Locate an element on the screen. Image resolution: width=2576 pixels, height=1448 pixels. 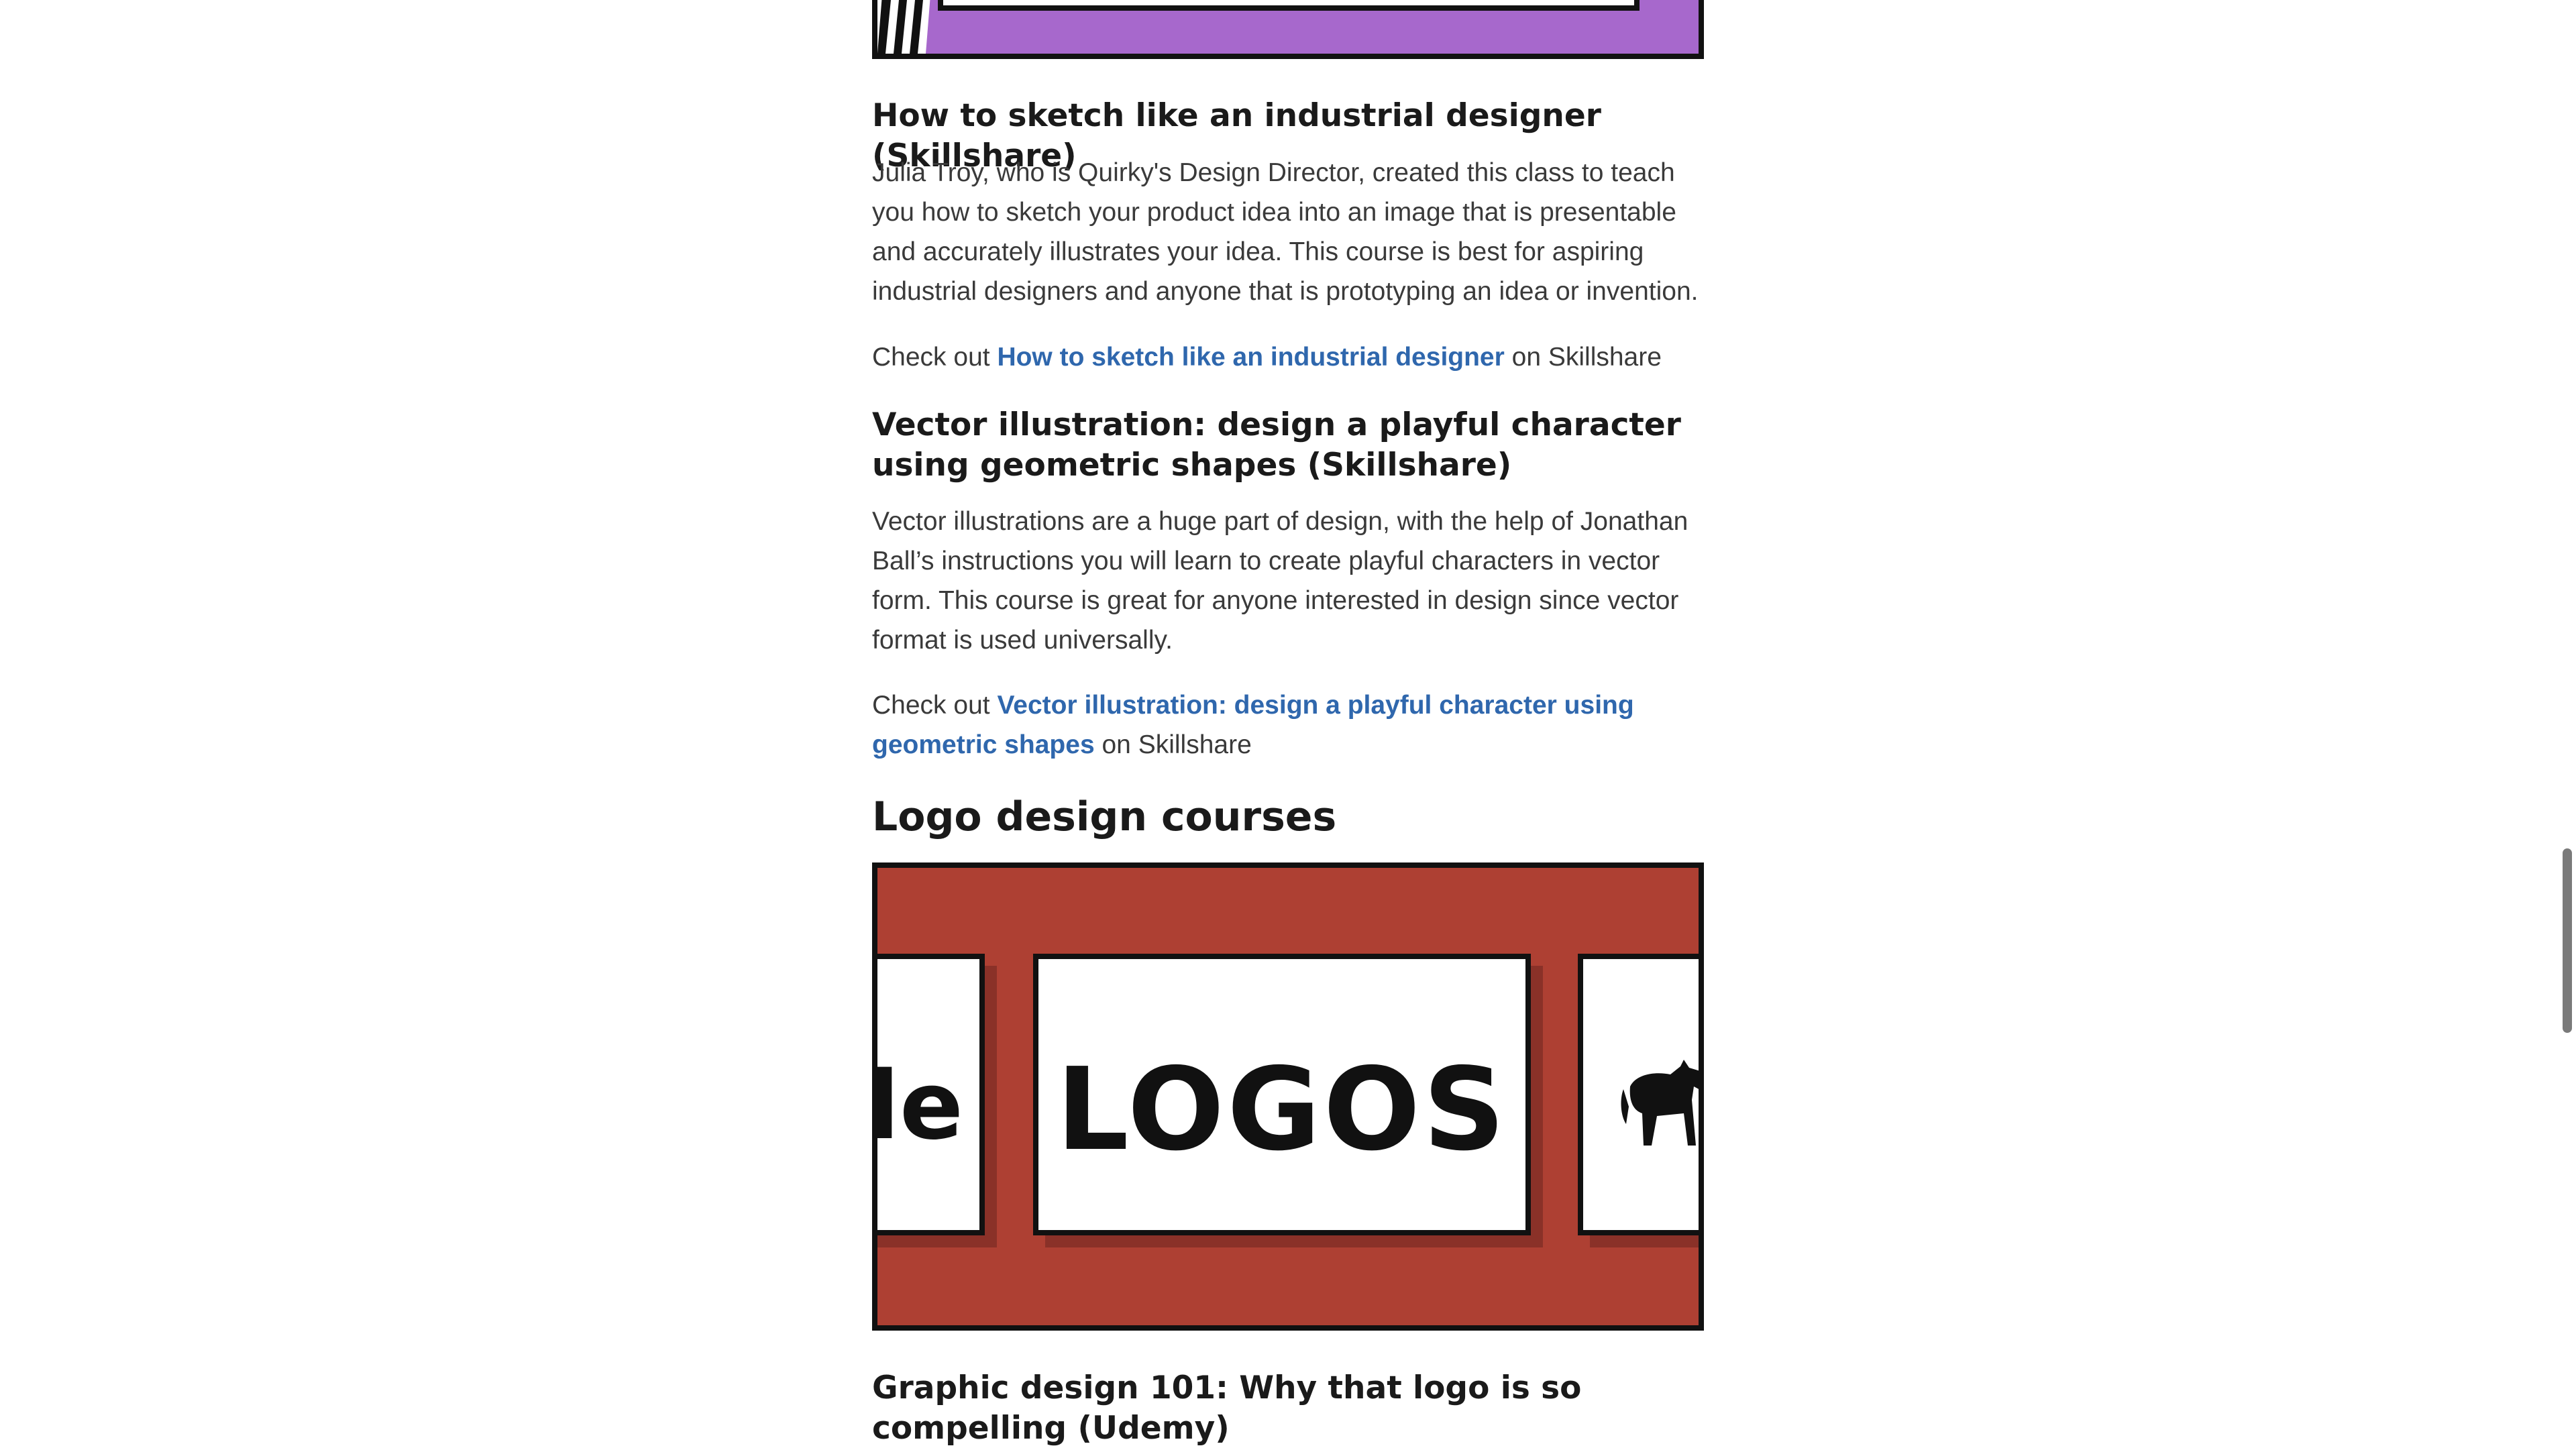
logo-card-left: le is located at coordinates (928, 1094).